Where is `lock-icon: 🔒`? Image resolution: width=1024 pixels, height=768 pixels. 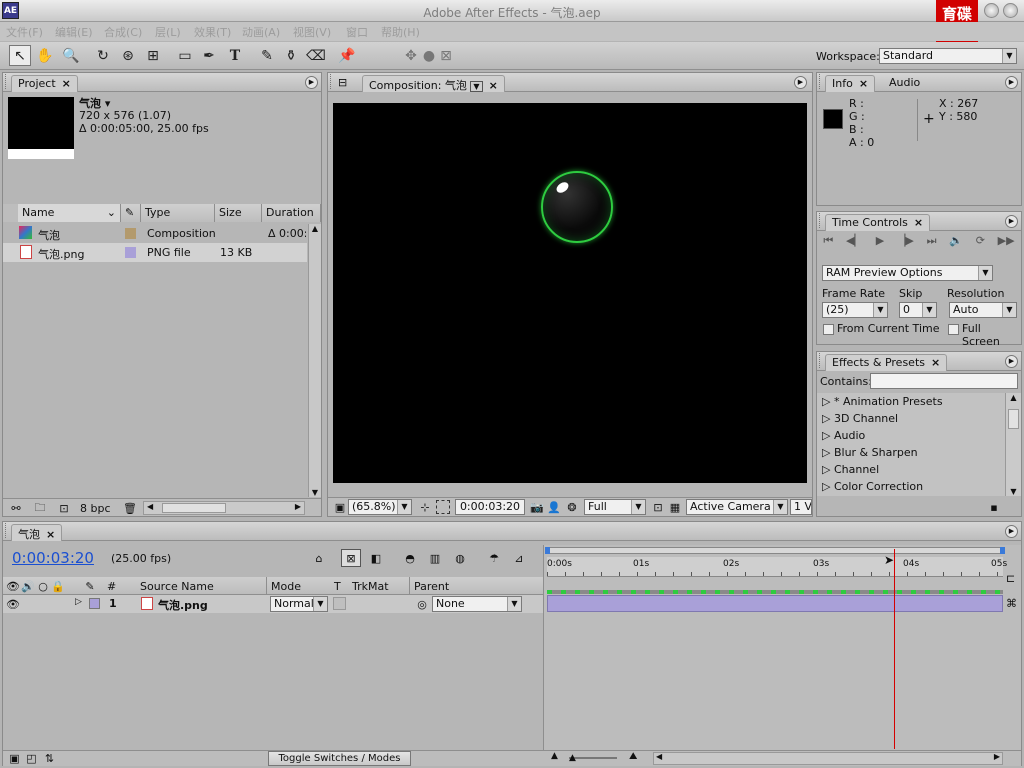
lock-icon: 🔒 is located at coordinates (58, 586).